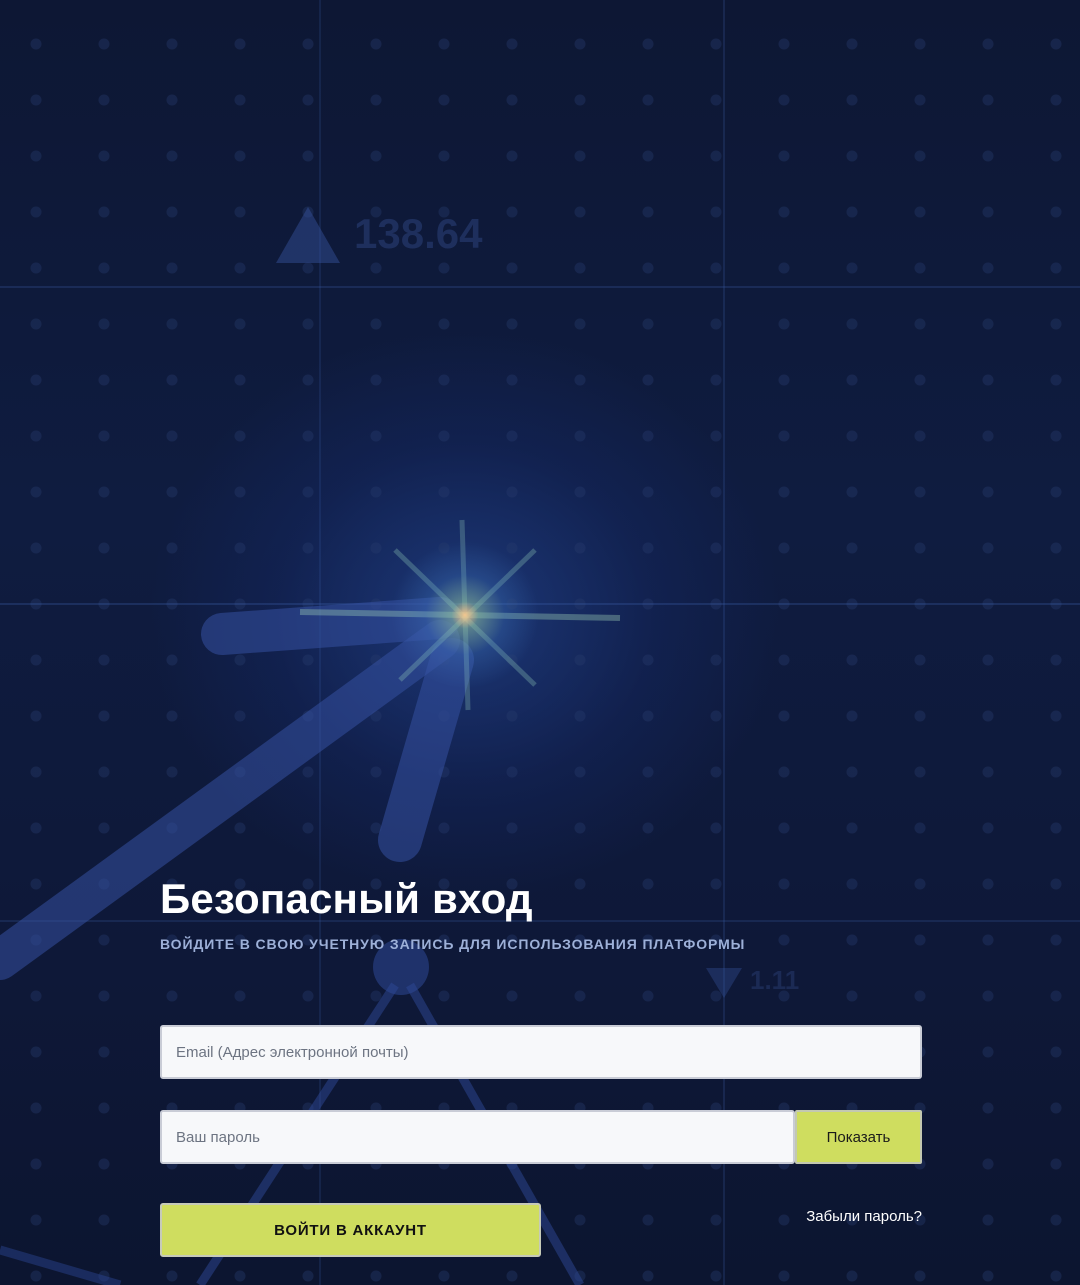 This screenshot has height=1285, width=1080. What do you see at coordinates (350, 1230) in the screenshot?
I see `login-submit-button: ВОЙТИ В АККАУНТ` at bounding box center [350, 1230].